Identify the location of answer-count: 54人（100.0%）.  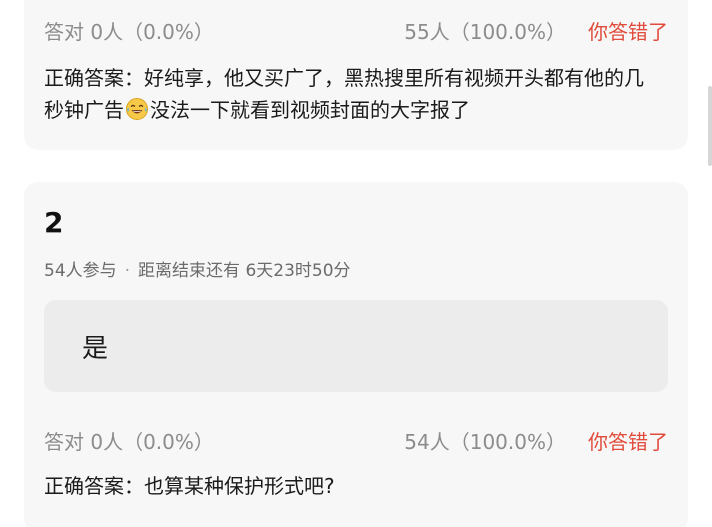
(485, 442).